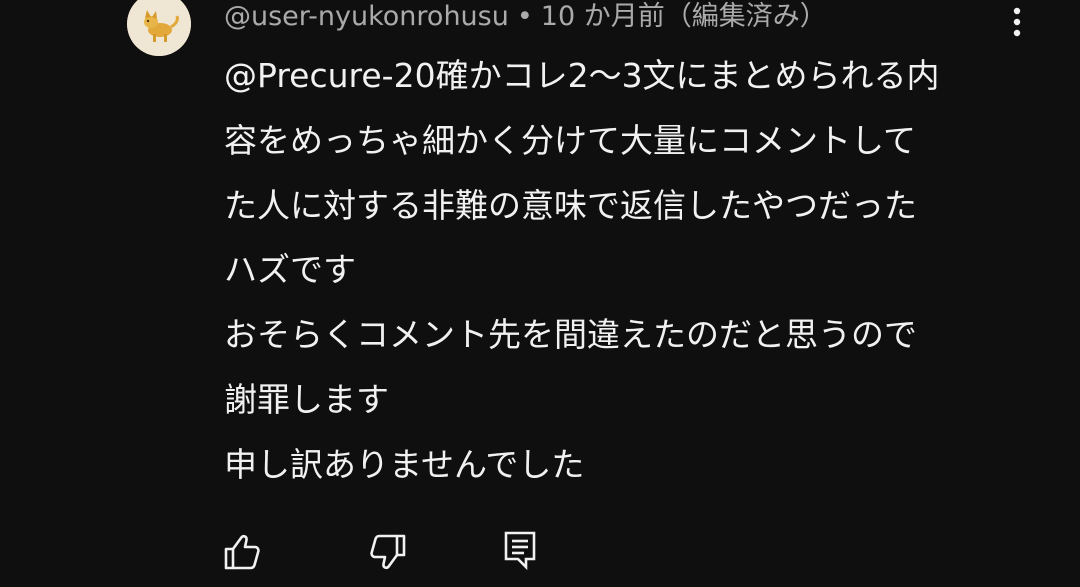  I want to click on thumb-up-icon, so click(242, 552).